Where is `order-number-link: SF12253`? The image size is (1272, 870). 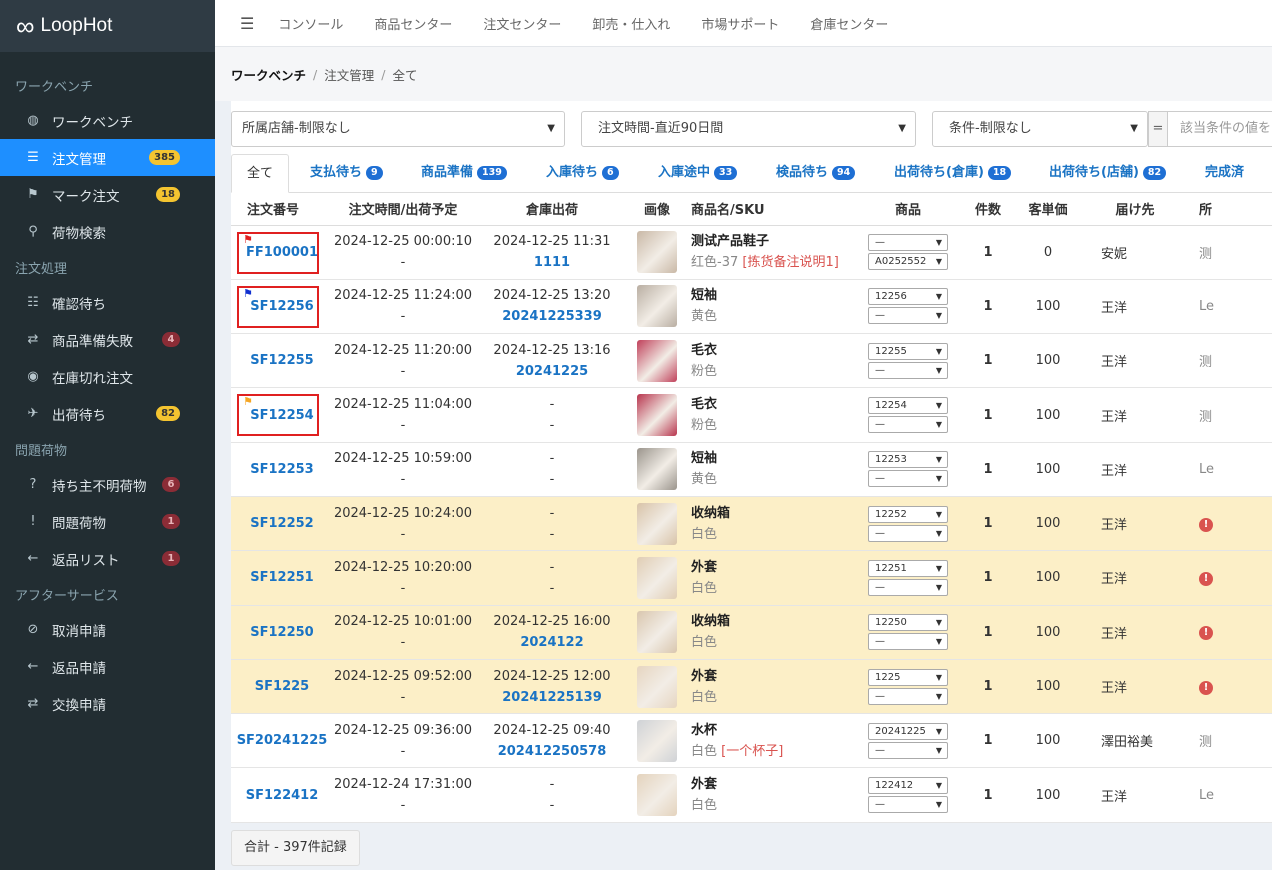
order-number-link: SF12253 is located at coordinates (281, 469).